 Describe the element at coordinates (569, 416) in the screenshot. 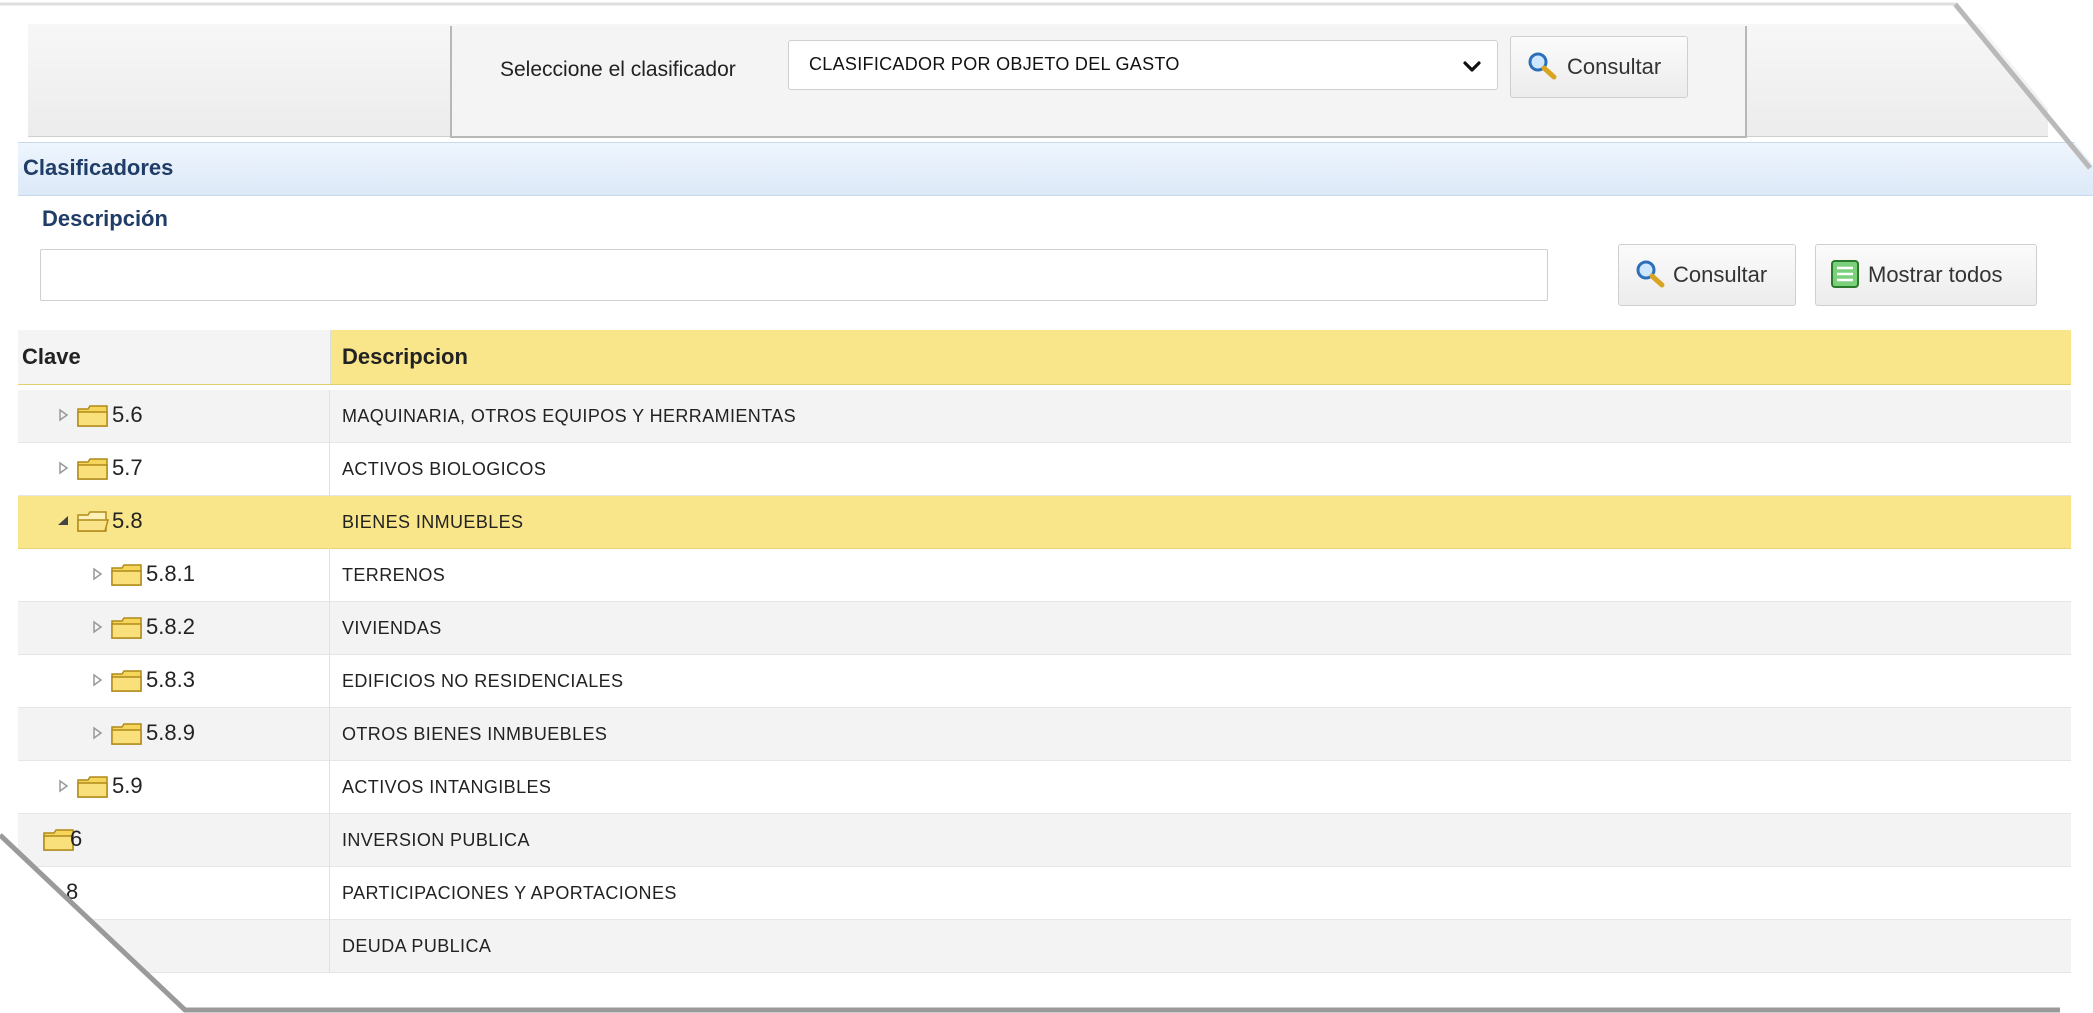

I see `descripcion-value: MAQUINARIA, OTROS EQUIPOS Y HERRAMIENTAS` at that location.